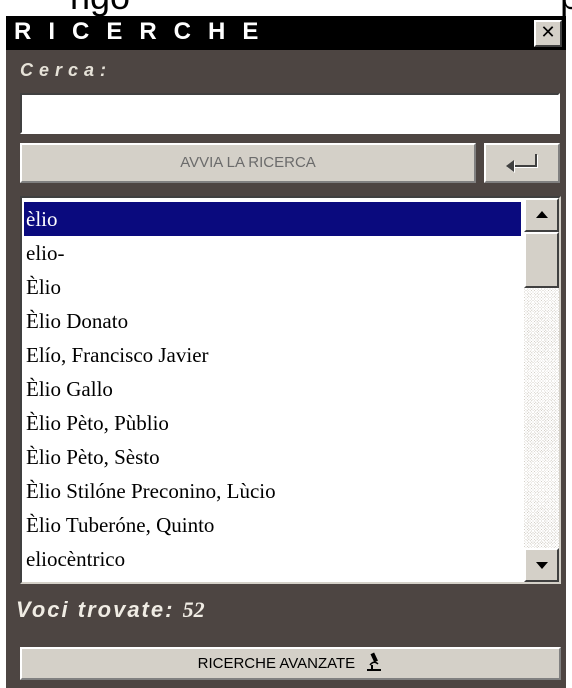 This screenshot has width=572, height=688. What do you see at coordinates (541, 260) in the screenshot?
I see `scroll-thumb` at bounding box center [541, 260].